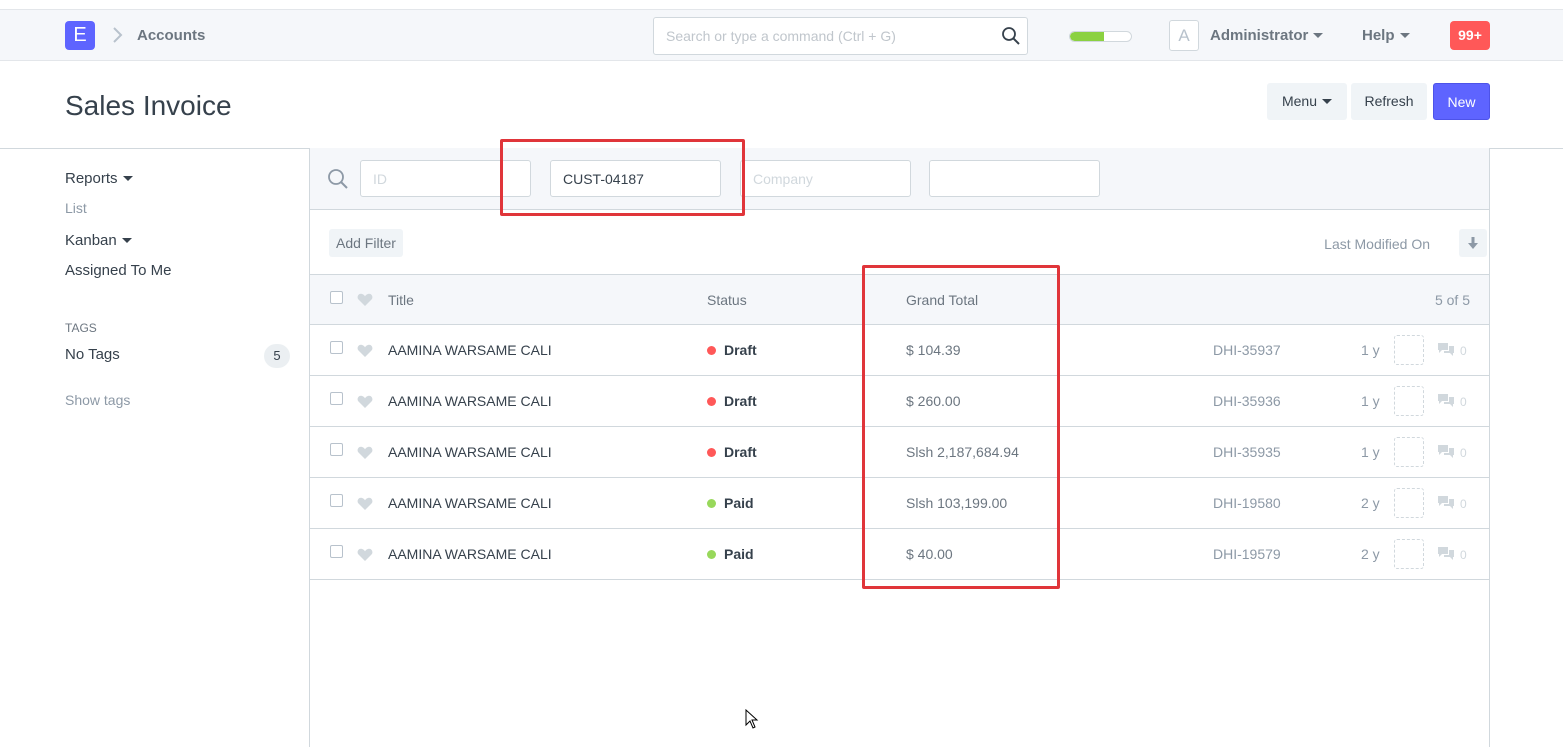 The height and width of the screenshot is (747, 1563). I want to click on mouse-cursor-icon, so click(752, 719).